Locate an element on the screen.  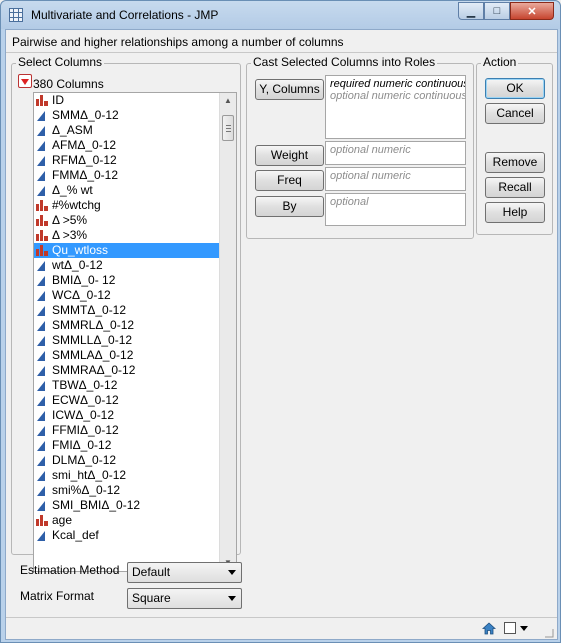
column-list-item: SMMLLΔ_0-12 is located at coordinates (126, 340).